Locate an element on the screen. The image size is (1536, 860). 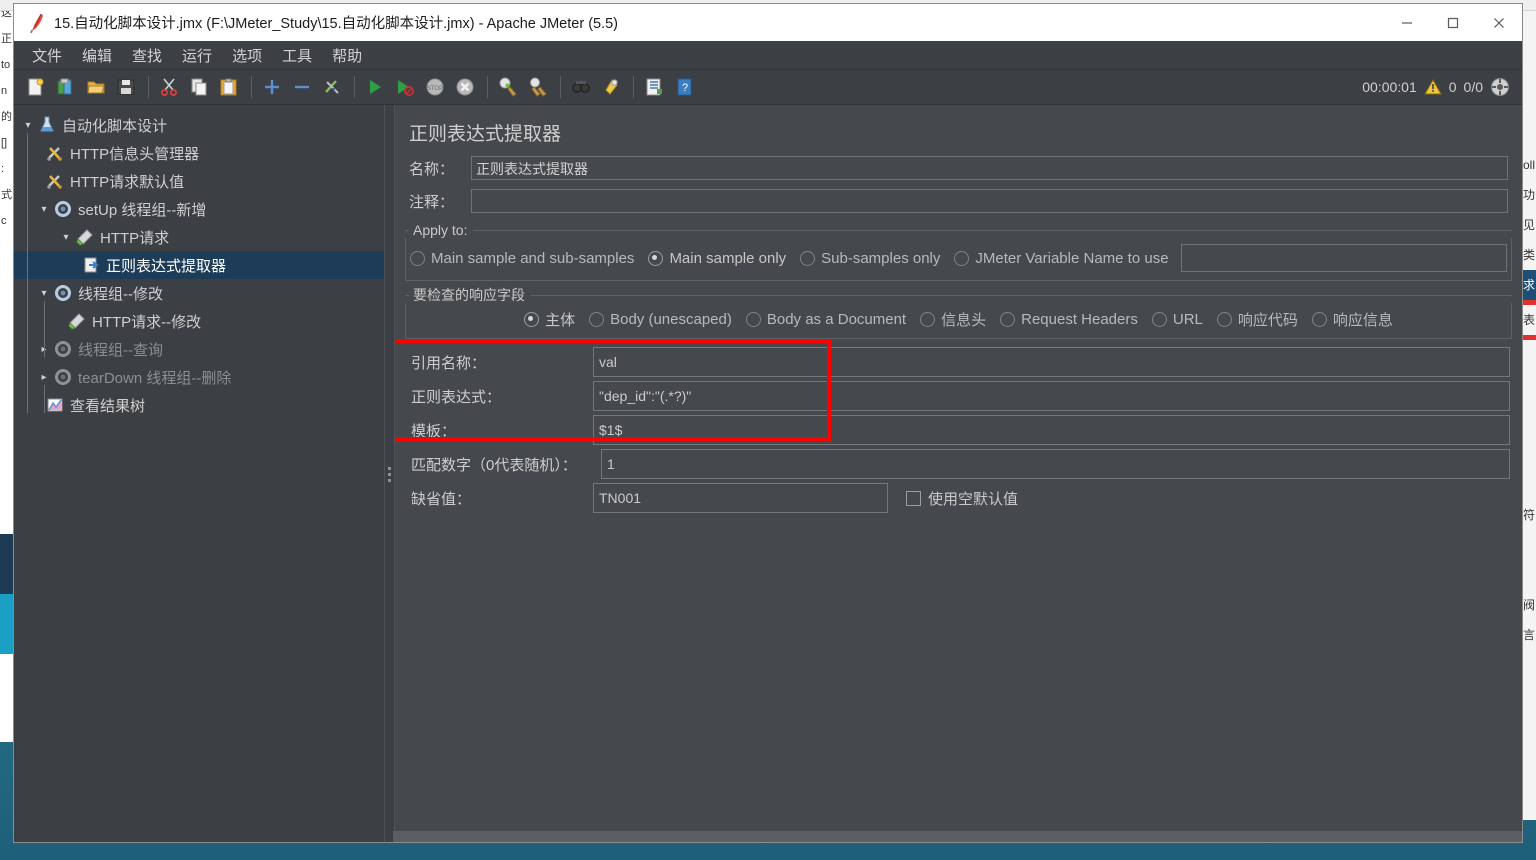
connections-icon is located at coordinates (1500, 87).